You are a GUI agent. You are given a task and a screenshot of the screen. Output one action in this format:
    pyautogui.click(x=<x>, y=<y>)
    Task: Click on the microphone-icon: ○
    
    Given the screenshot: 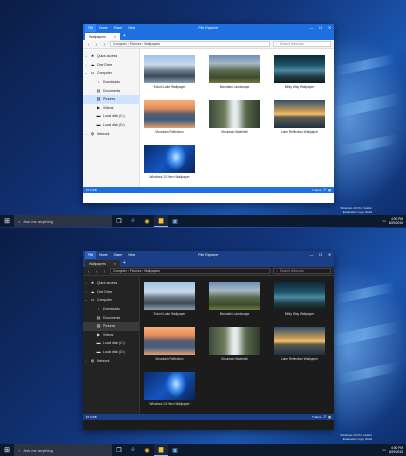 What is the action you would take?
    pyautogui.click(x=19, y=221)
    